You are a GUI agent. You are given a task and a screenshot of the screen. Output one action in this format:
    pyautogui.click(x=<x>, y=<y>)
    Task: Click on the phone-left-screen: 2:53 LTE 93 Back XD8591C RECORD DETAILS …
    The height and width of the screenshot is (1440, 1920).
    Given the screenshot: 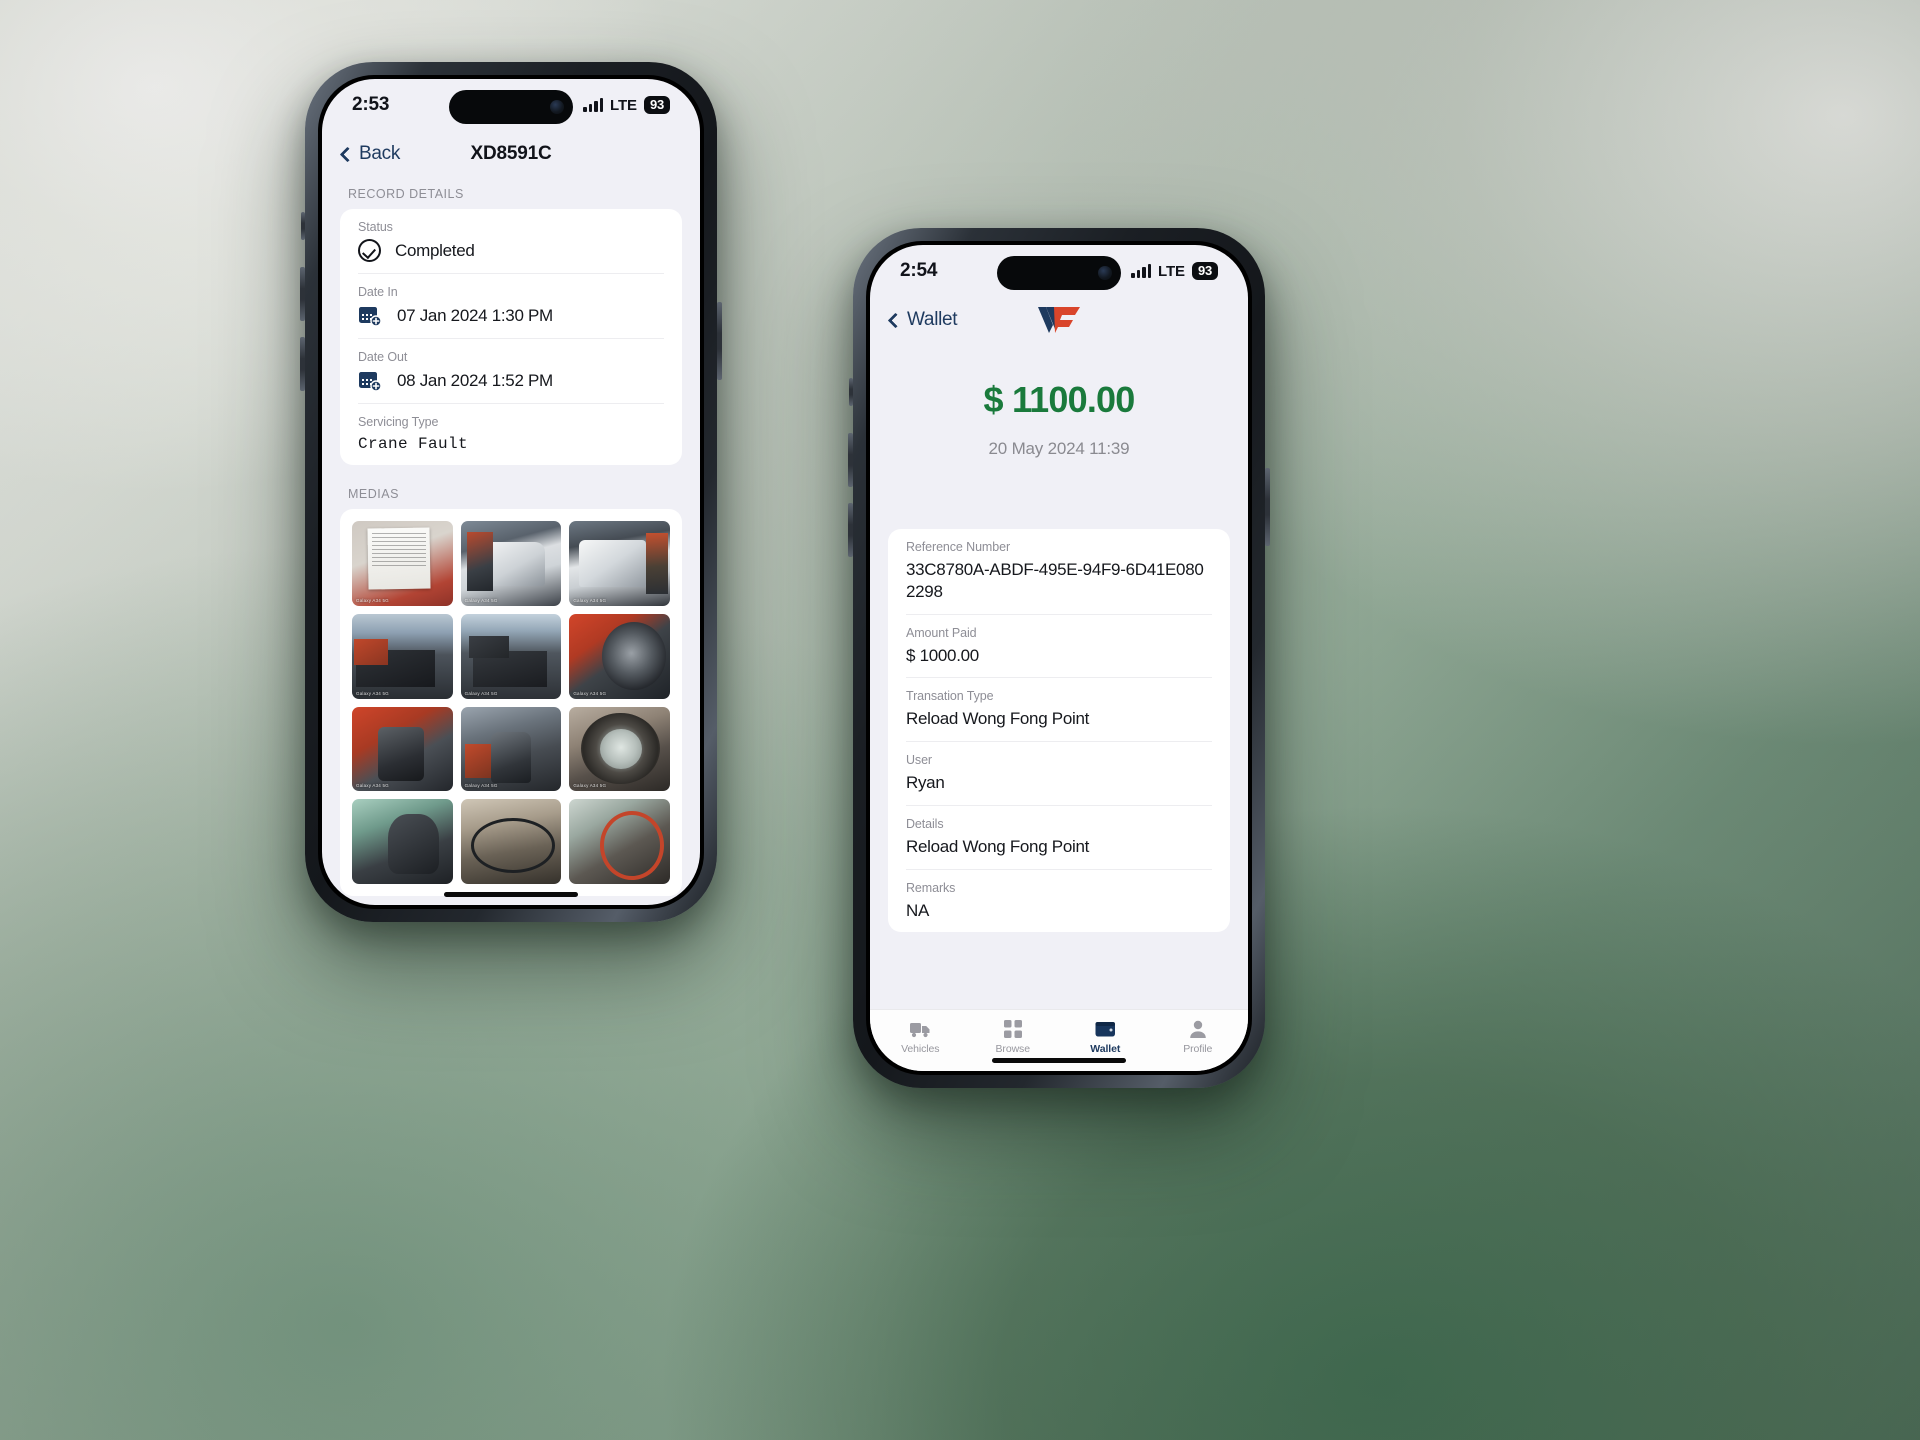 What is the action you would take?
    pyautogui.click(x=511, y=492)
    